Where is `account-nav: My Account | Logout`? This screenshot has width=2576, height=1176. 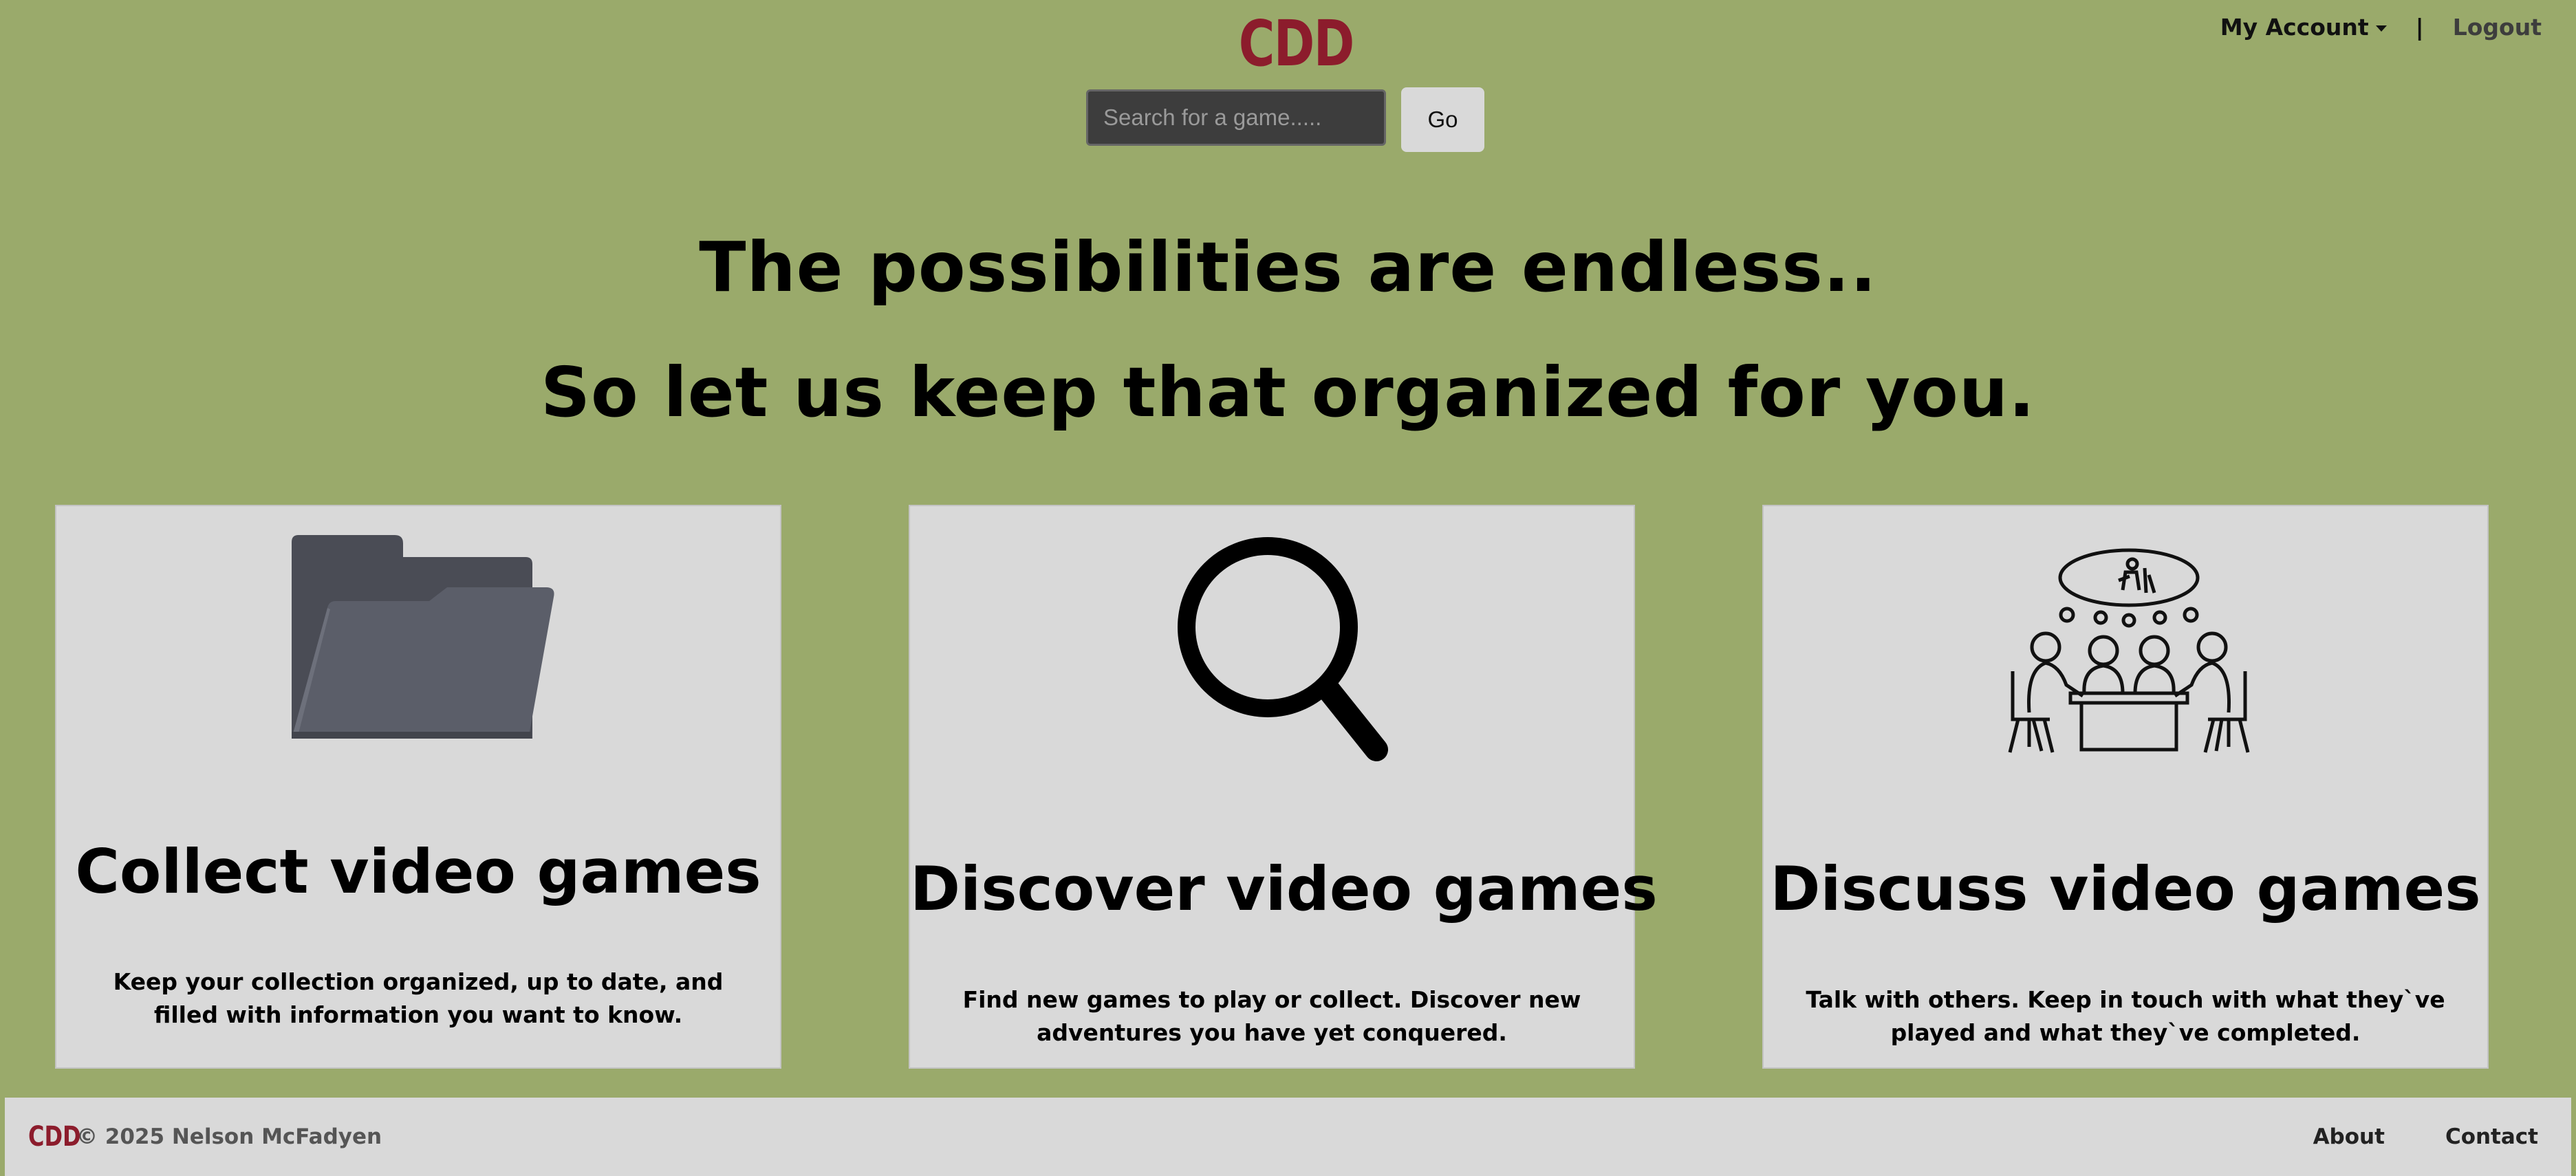 account-nav: My Account | Logout is located at coordinates (2381, 27).